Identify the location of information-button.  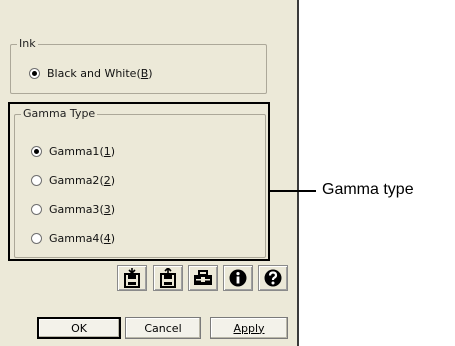
(238, 278).